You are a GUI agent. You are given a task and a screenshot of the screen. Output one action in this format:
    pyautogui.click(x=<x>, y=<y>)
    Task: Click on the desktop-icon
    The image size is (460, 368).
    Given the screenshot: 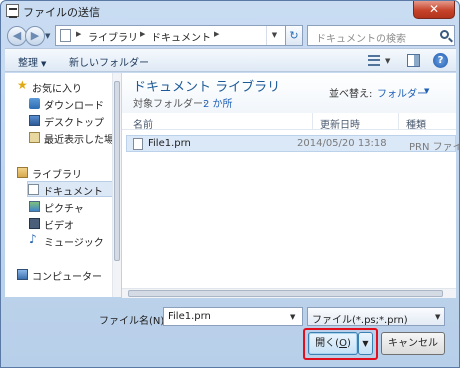 What is the action you would take?
    pyautogui.click(x=34, y=120)
    